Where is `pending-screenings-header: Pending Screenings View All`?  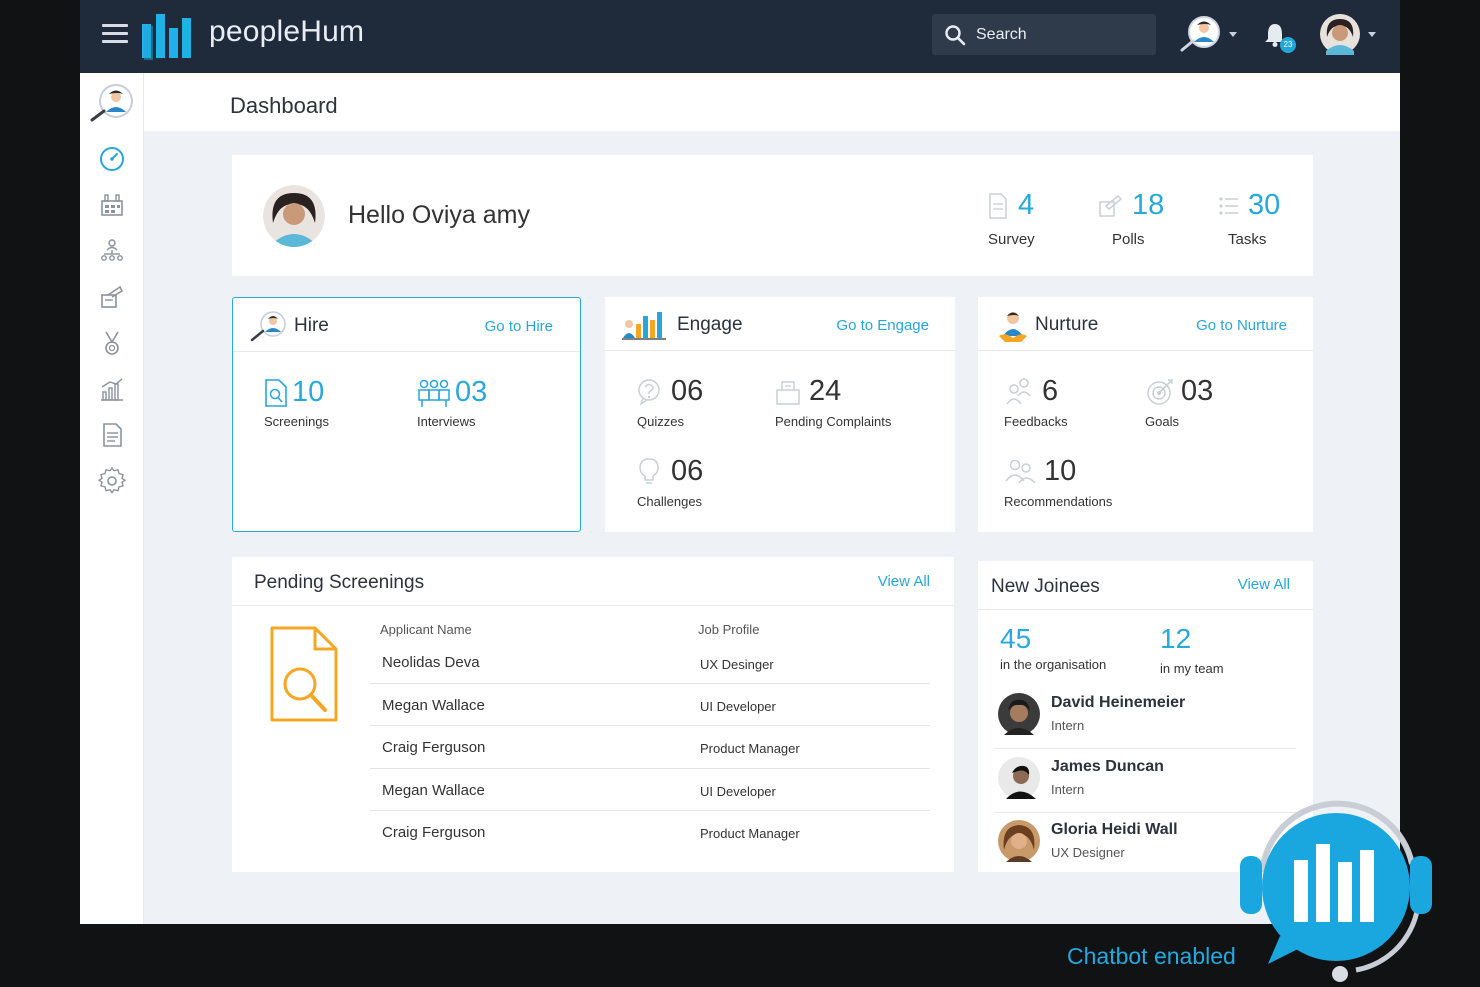
pending-screenings-header: Pending Screenings View All is located at coordinates (593, 581).